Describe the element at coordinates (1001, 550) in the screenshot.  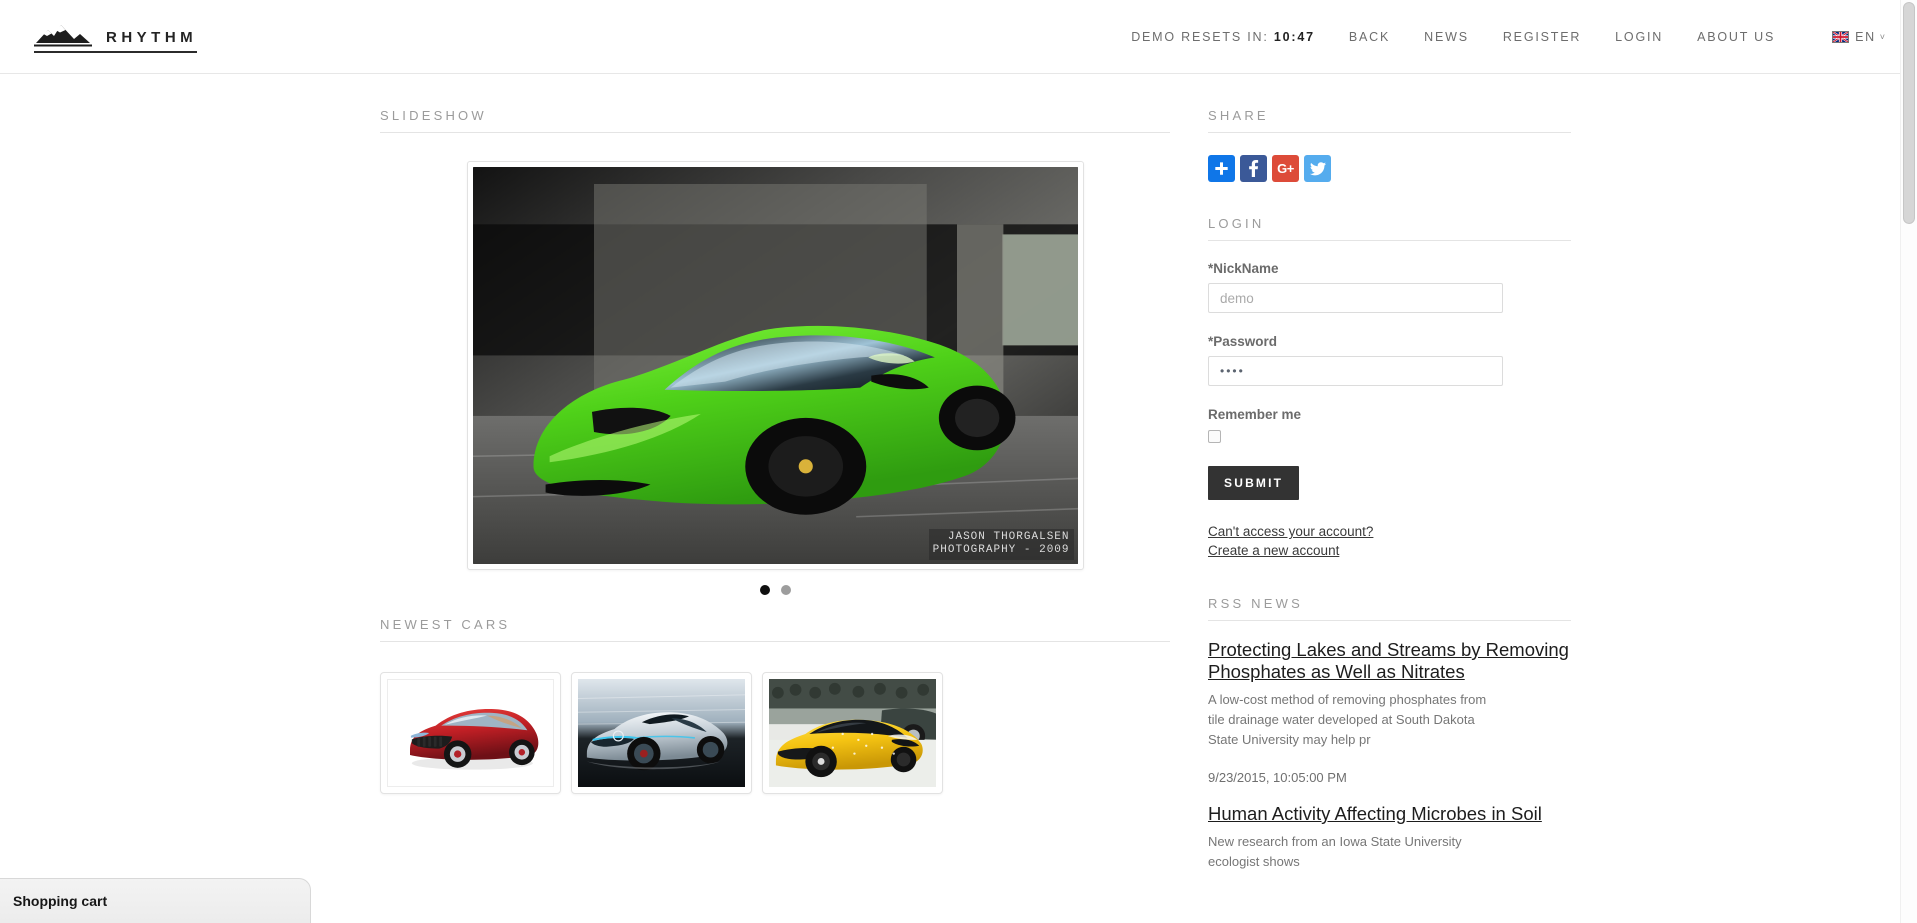
I see `watermark-line-2: PHOTOGRAPHY - 2009` at that location.